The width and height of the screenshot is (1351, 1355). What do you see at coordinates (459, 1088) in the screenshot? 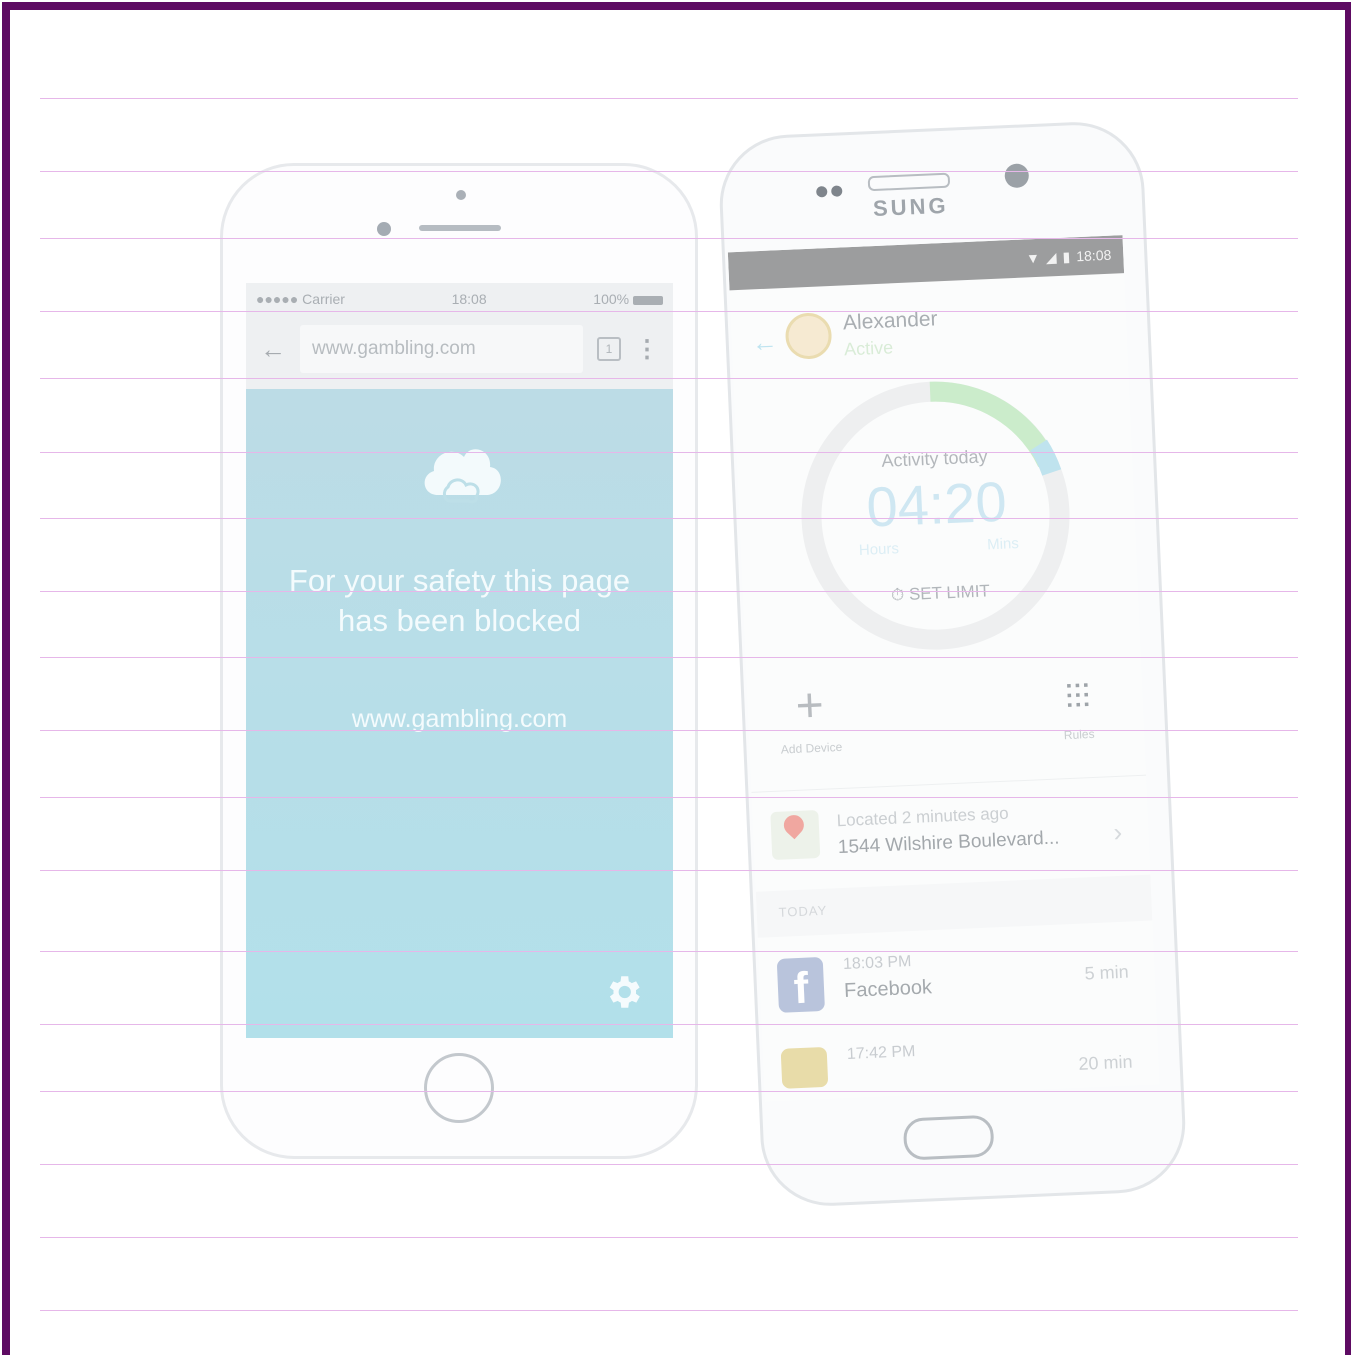
I see `iphone-home-button` at bounding box center [459, 1088].